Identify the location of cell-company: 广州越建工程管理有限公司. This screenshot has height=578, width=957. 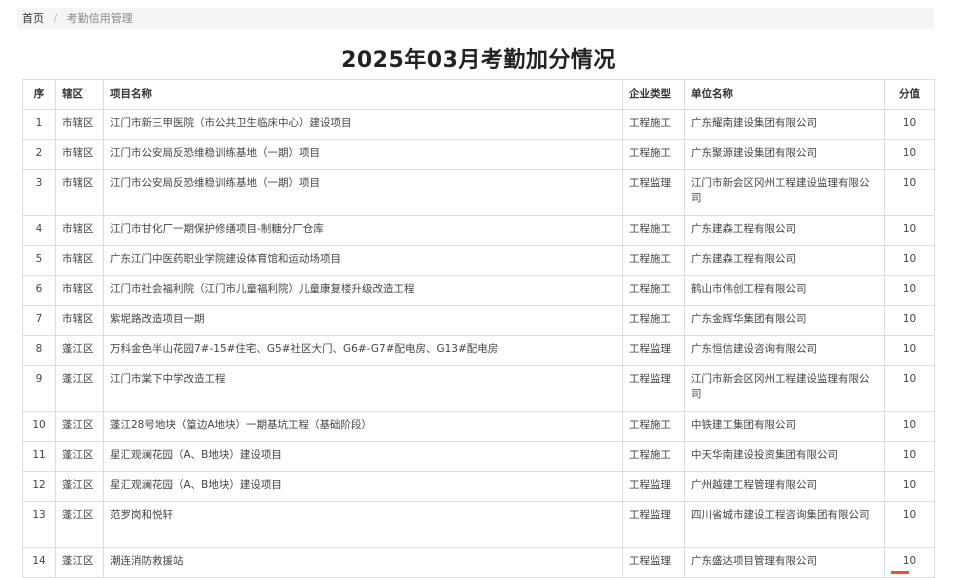
(785, 487).